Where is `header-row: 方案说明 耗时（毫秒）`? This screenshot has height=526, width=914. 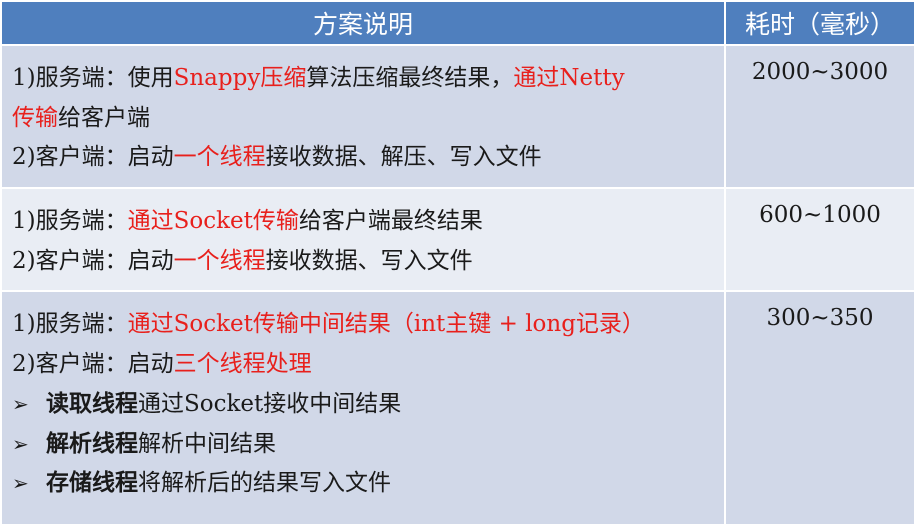
header-row: 方案说明 耗时（毫秒） is located at coordinates (457, 23).